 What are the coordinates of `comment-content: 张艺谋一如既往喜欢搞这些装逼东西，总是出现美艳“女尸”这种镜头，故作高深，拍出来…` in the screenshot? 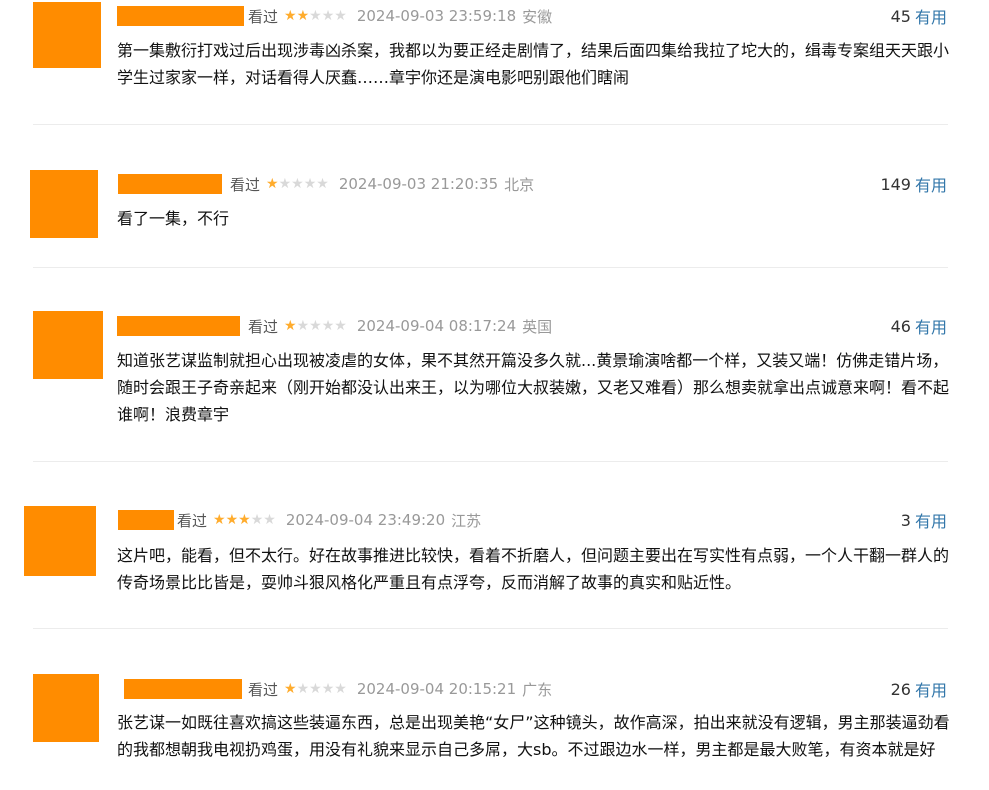 It's located at (533, 736).